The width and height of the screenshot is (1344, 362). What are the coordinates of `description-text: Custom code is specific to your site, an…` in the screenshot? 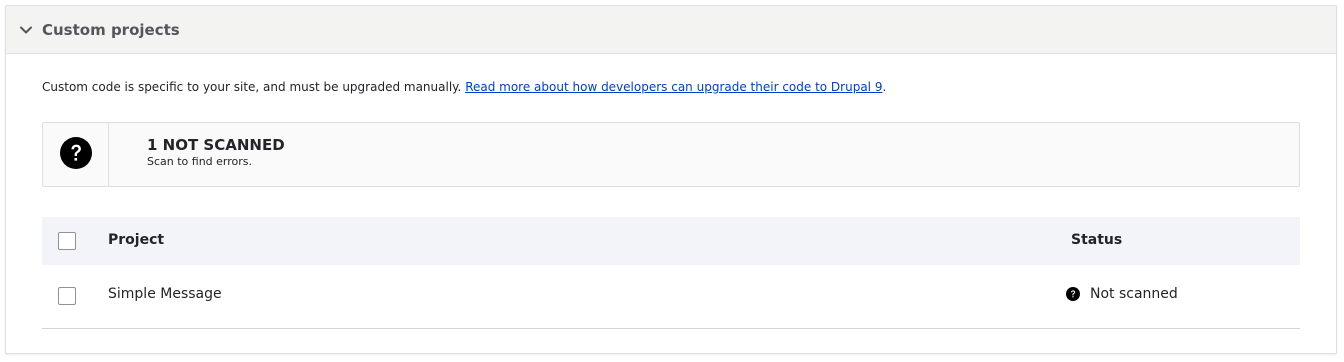 It's located at (464, 87).